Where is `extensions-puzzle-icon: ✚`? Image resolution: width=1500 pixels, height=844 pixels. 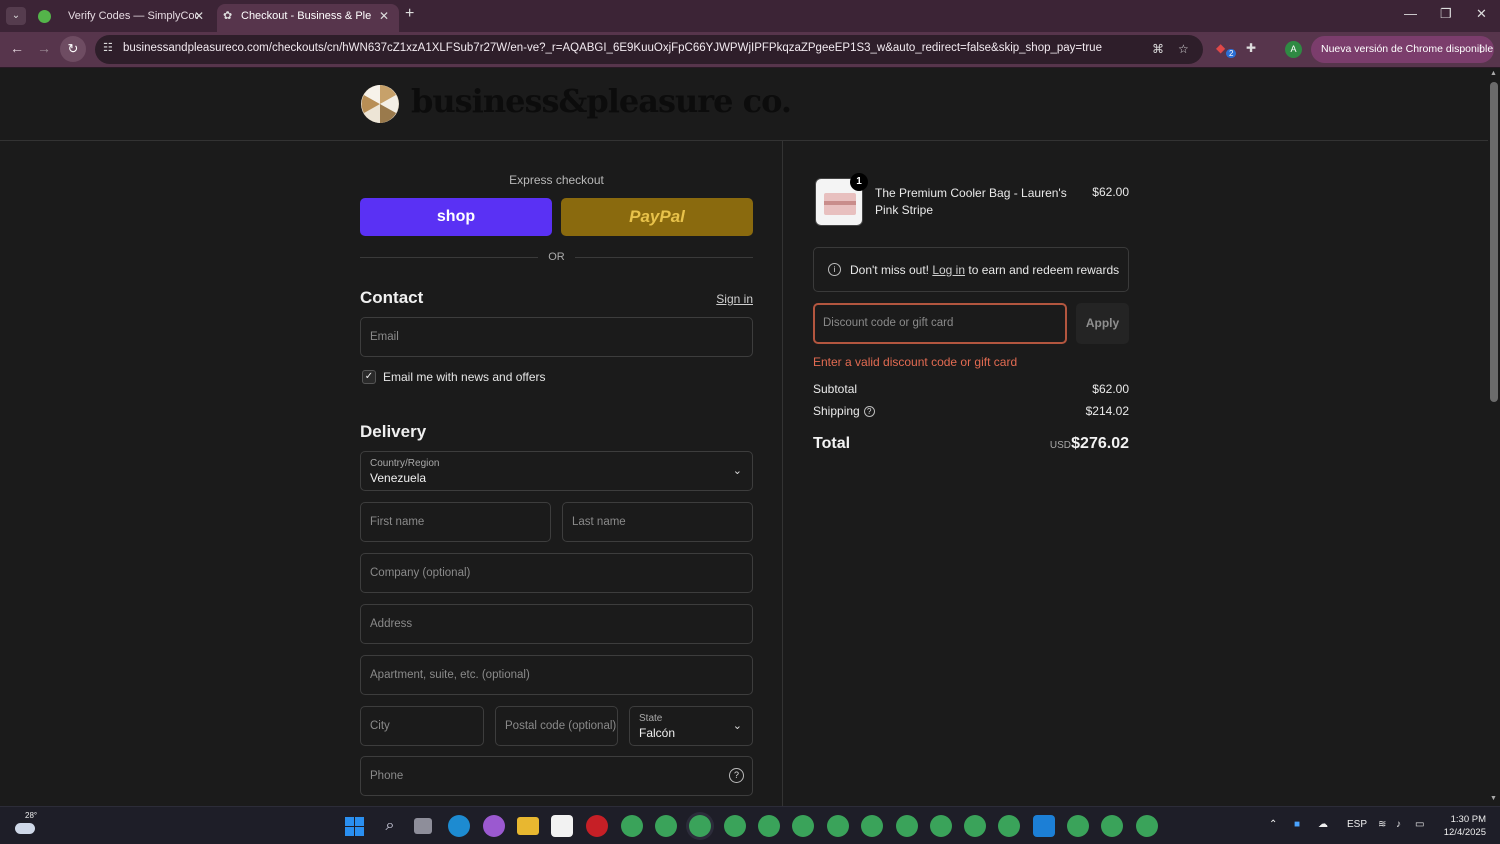 extensions-puzzle-icon: ✚ is located at coordinates (1251, 48).